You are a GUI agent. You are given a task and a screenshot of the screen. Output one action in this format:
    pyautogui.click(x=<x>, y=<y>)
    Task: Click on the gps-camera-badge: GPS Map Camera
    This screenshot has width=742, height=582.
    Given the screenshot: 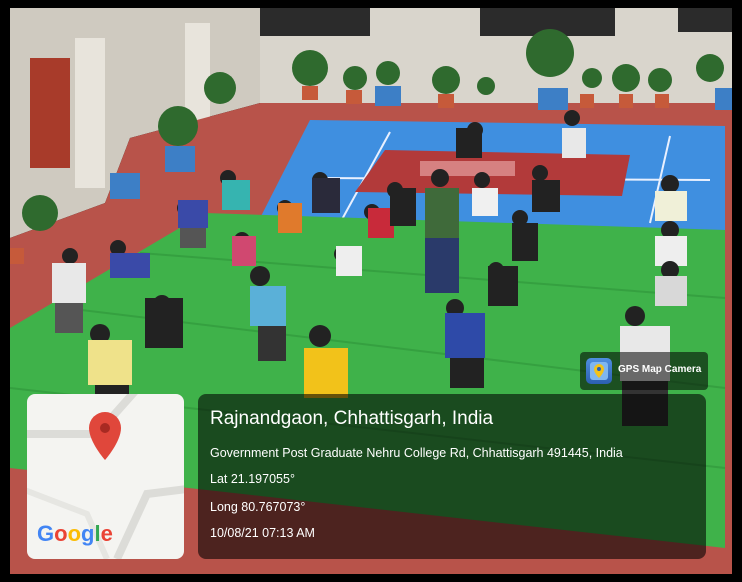 What is the action you would take?
    pyautogui.click(x=644, y=371)
    